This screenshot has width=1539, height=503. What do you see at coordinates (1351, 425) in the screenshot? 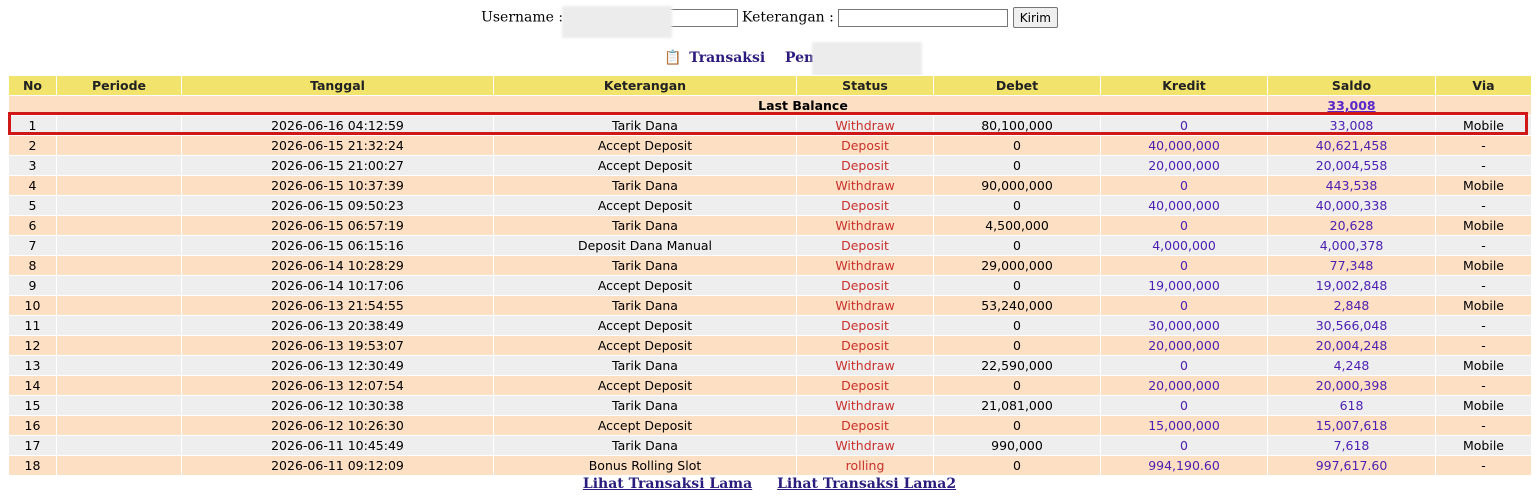
I see `cell-saldo: 15,007,618` at bounding box center [1351, 425].